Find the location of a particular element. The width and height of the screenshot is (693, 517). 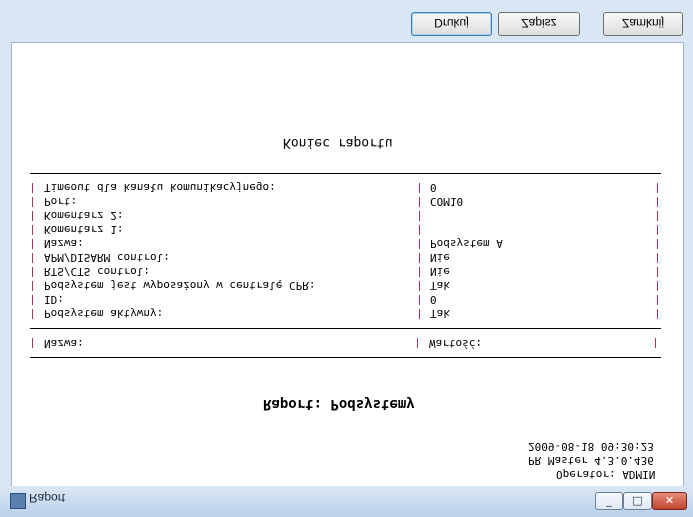

save-button: Zapisz is located at coordinates (539, 24).